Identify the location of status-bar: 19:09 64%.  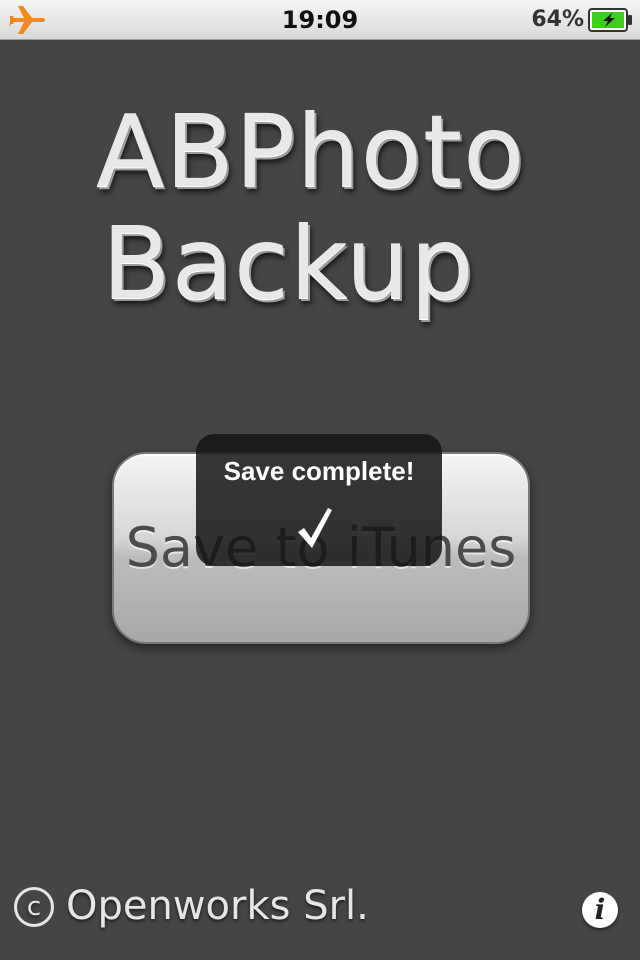
(320, 20).